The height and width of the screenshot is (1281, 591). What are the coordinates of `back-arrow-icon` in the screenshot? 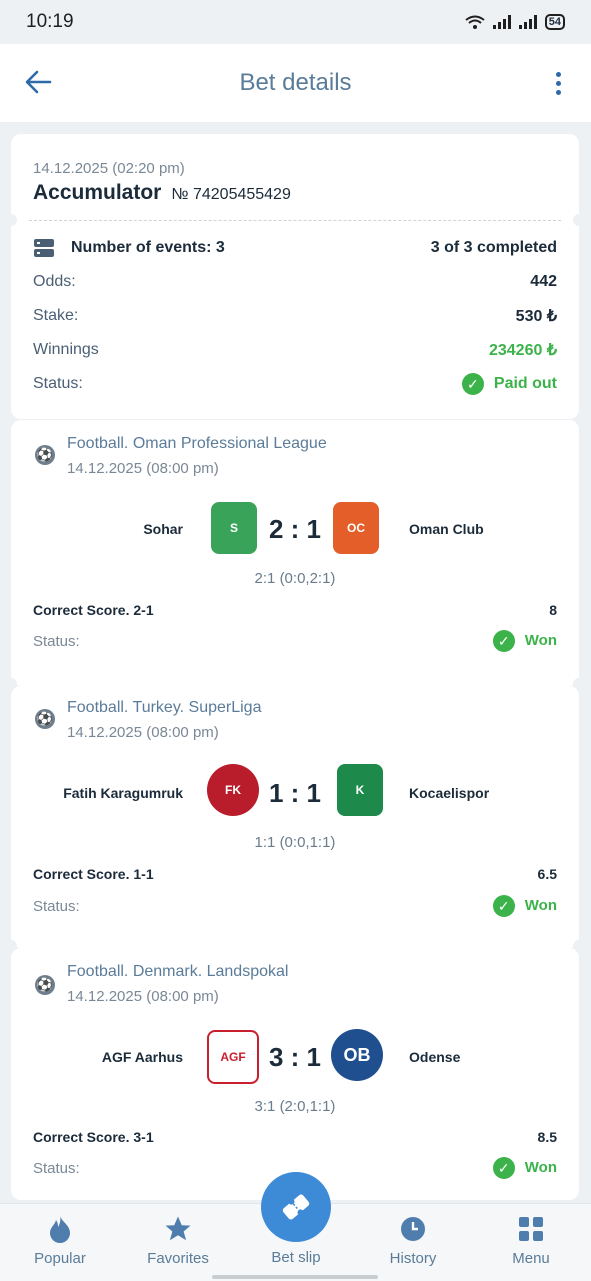 It's located at (38, 82).